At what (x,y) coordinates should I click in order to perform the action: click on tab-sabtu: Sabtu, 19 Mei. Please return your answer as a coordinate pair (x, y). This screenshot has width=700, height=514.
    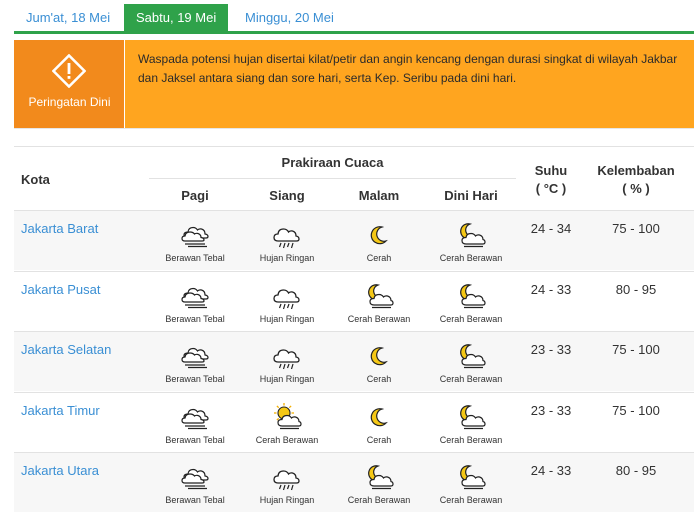
    Looking at the image, I should click on (176, 17).